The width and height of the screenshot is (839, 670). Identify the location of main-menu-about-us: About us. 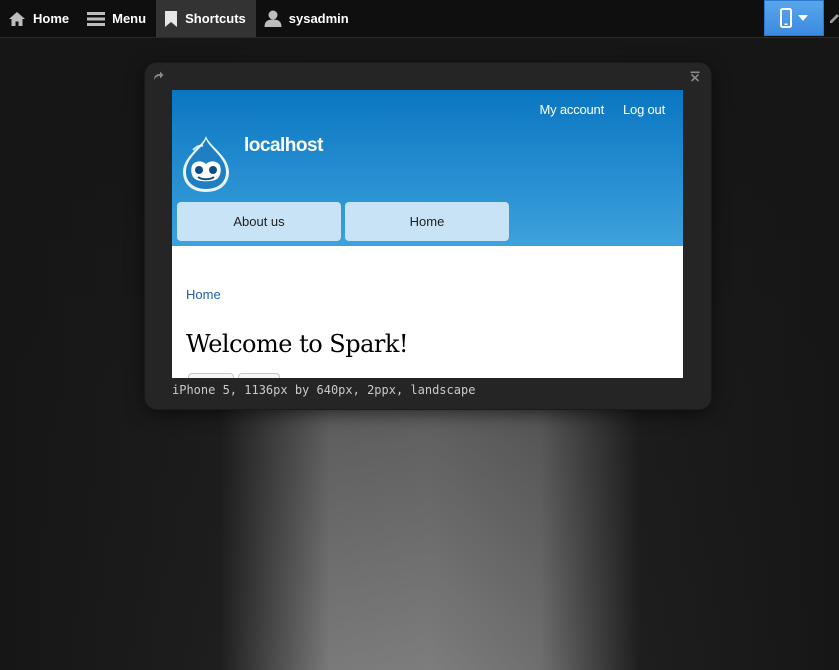
(259, 221).